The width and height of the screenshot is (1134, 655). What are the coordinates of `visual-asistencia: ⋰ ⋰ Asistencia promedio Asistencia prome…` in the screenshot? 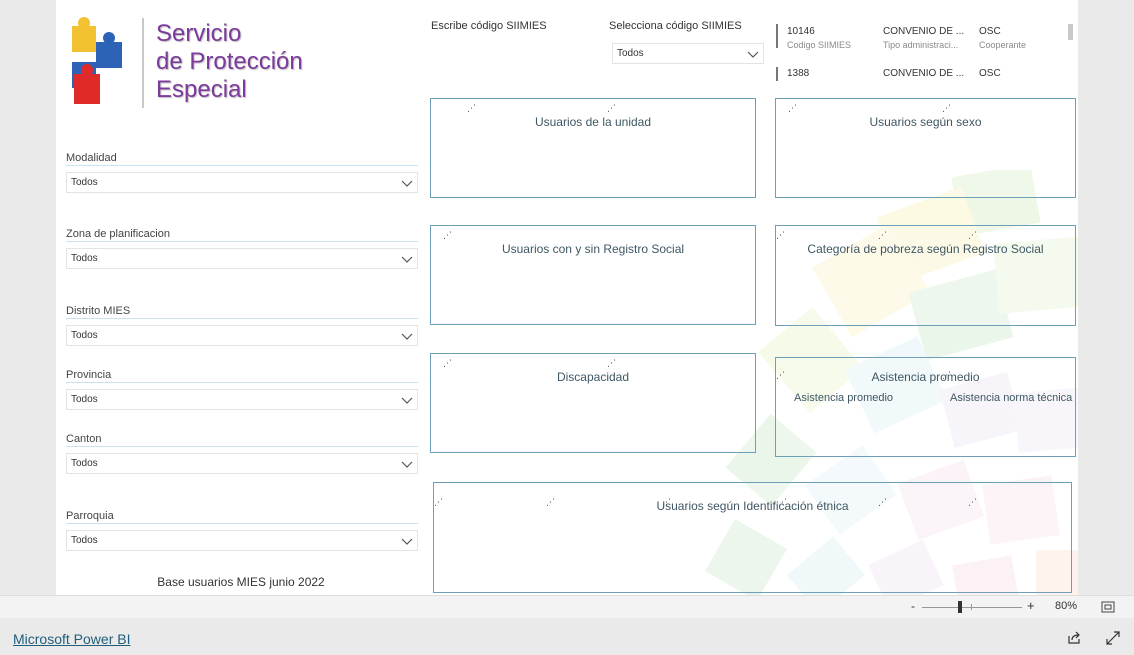 It's located at (925, 407).